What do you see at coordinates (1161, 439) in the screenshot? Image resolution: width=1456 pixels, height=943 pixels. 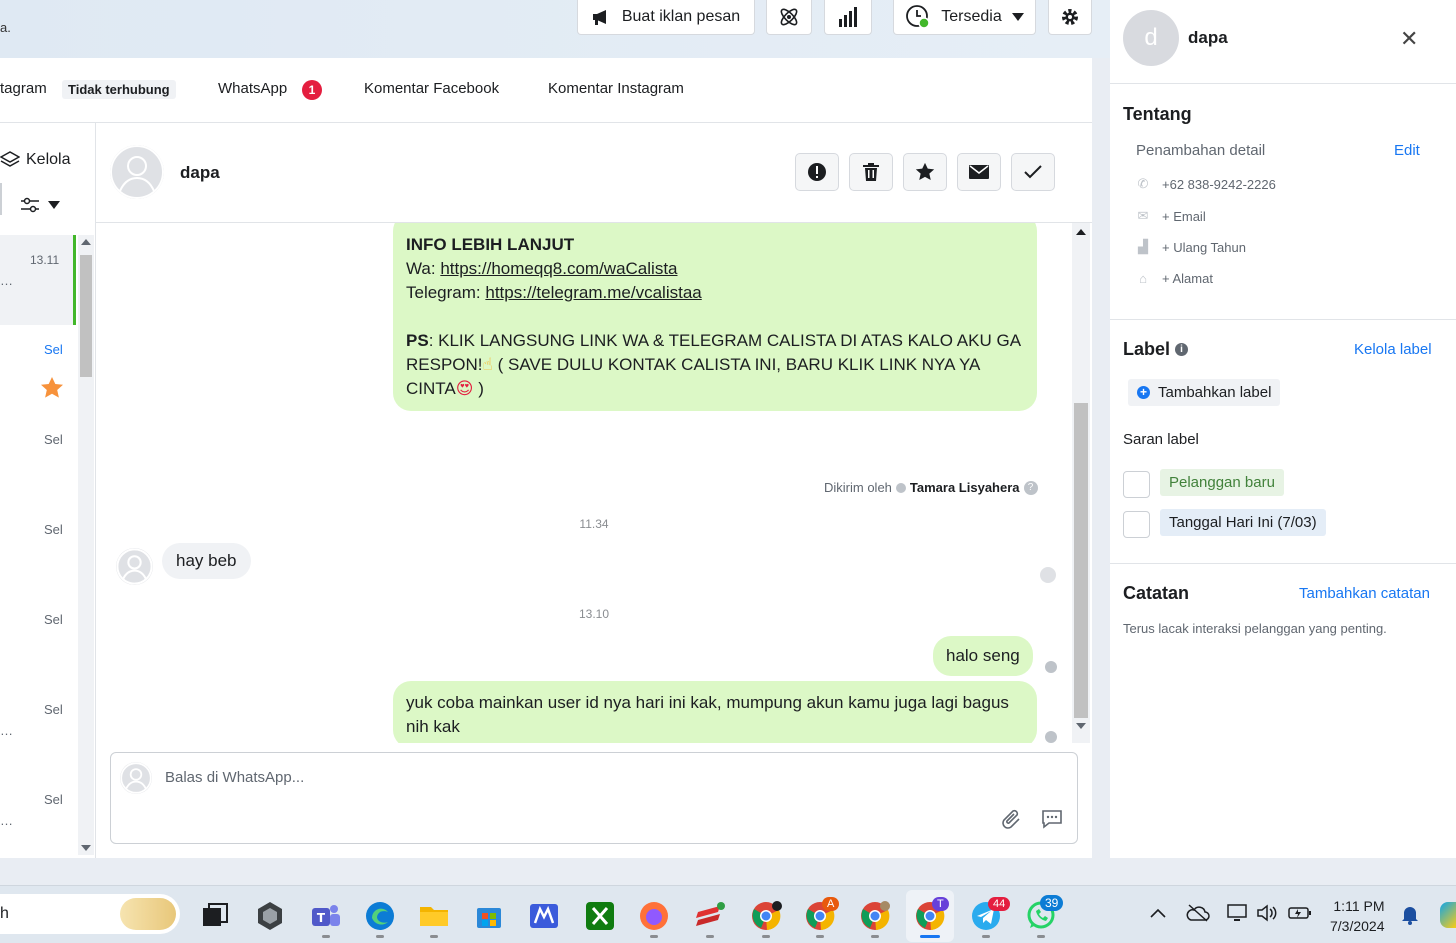 I see `suggested-labels-title: Saran label` at bounding box center [1161, 439].